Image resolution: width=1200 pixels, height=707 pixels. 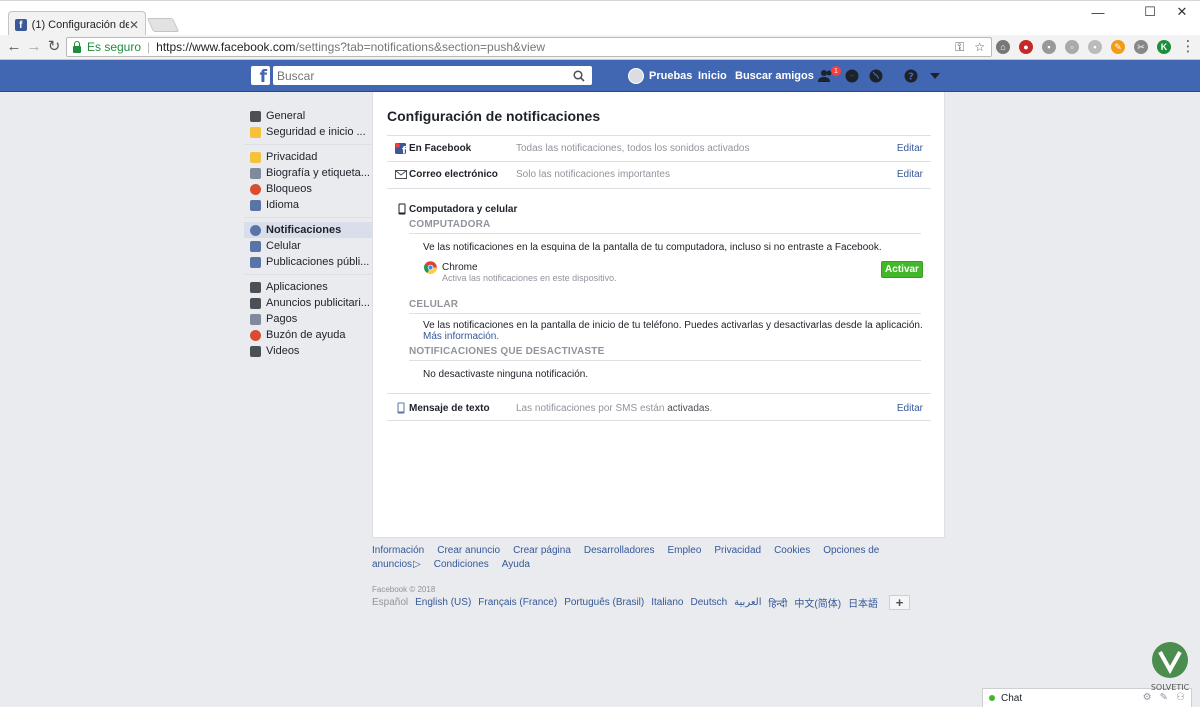 What do you see at coordinates (959, 47) in the screenshot?
I see `key-icon: ⚿` at bounding box center [959, 47].